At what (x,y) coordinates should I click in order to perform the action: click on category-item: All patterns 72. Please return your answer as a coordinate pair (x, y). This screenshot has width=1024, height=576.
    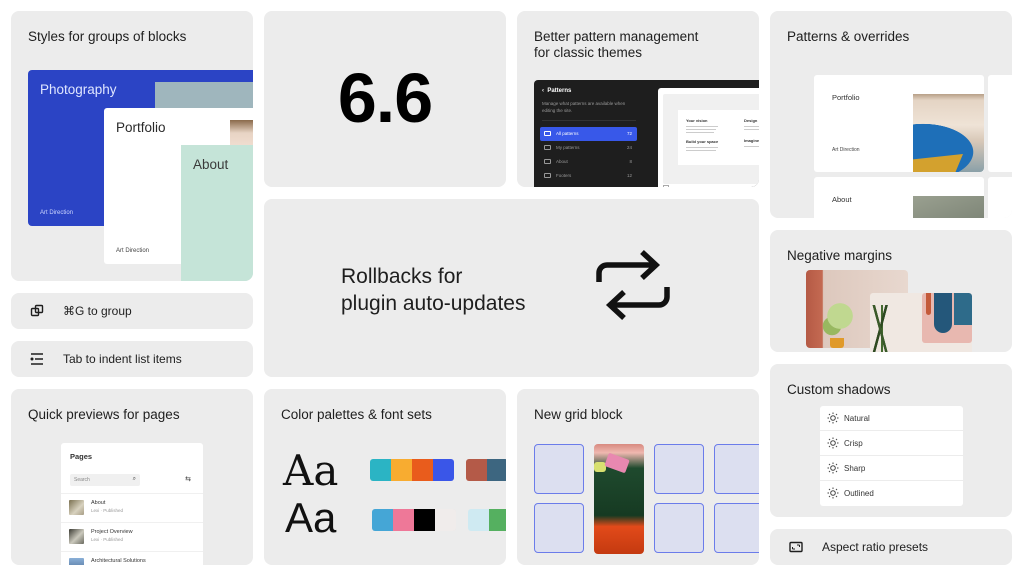
    Looking at the image, I should click on (588, 134).